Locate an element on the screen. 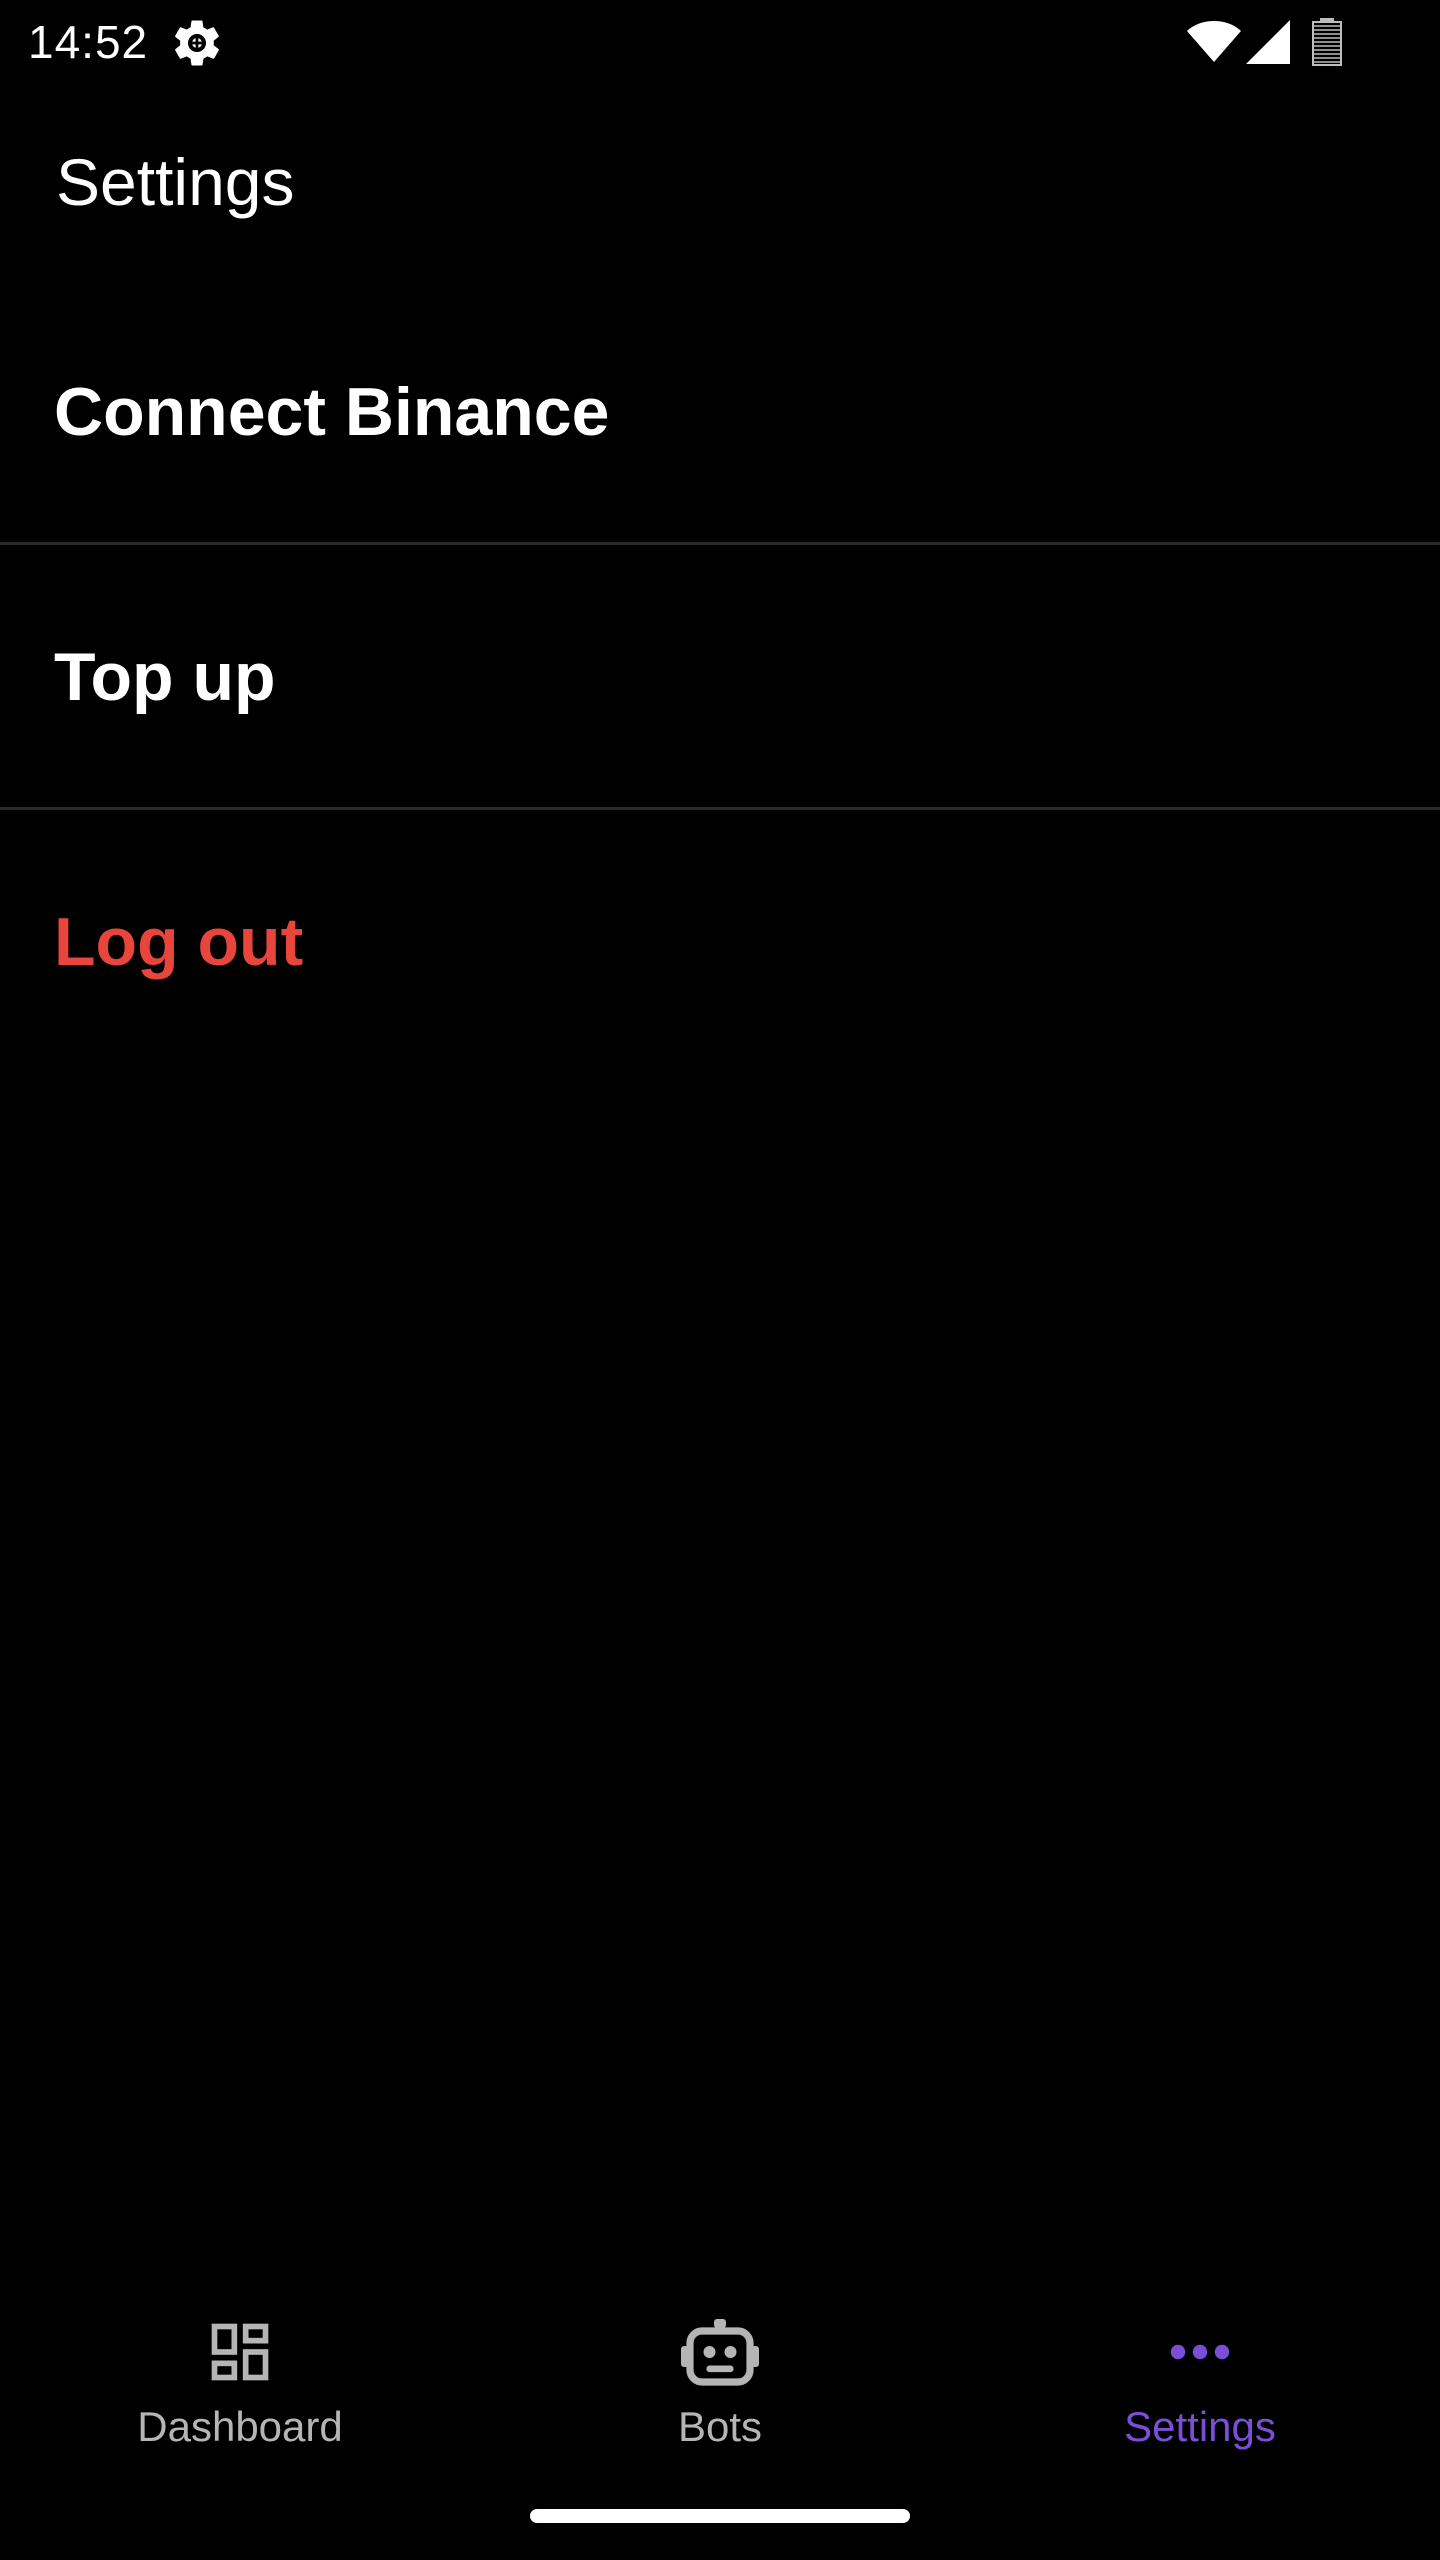 This screenshot has width=1440, height=2560. nav-item-settings: Settings is located at coordinates (1200, 2380).